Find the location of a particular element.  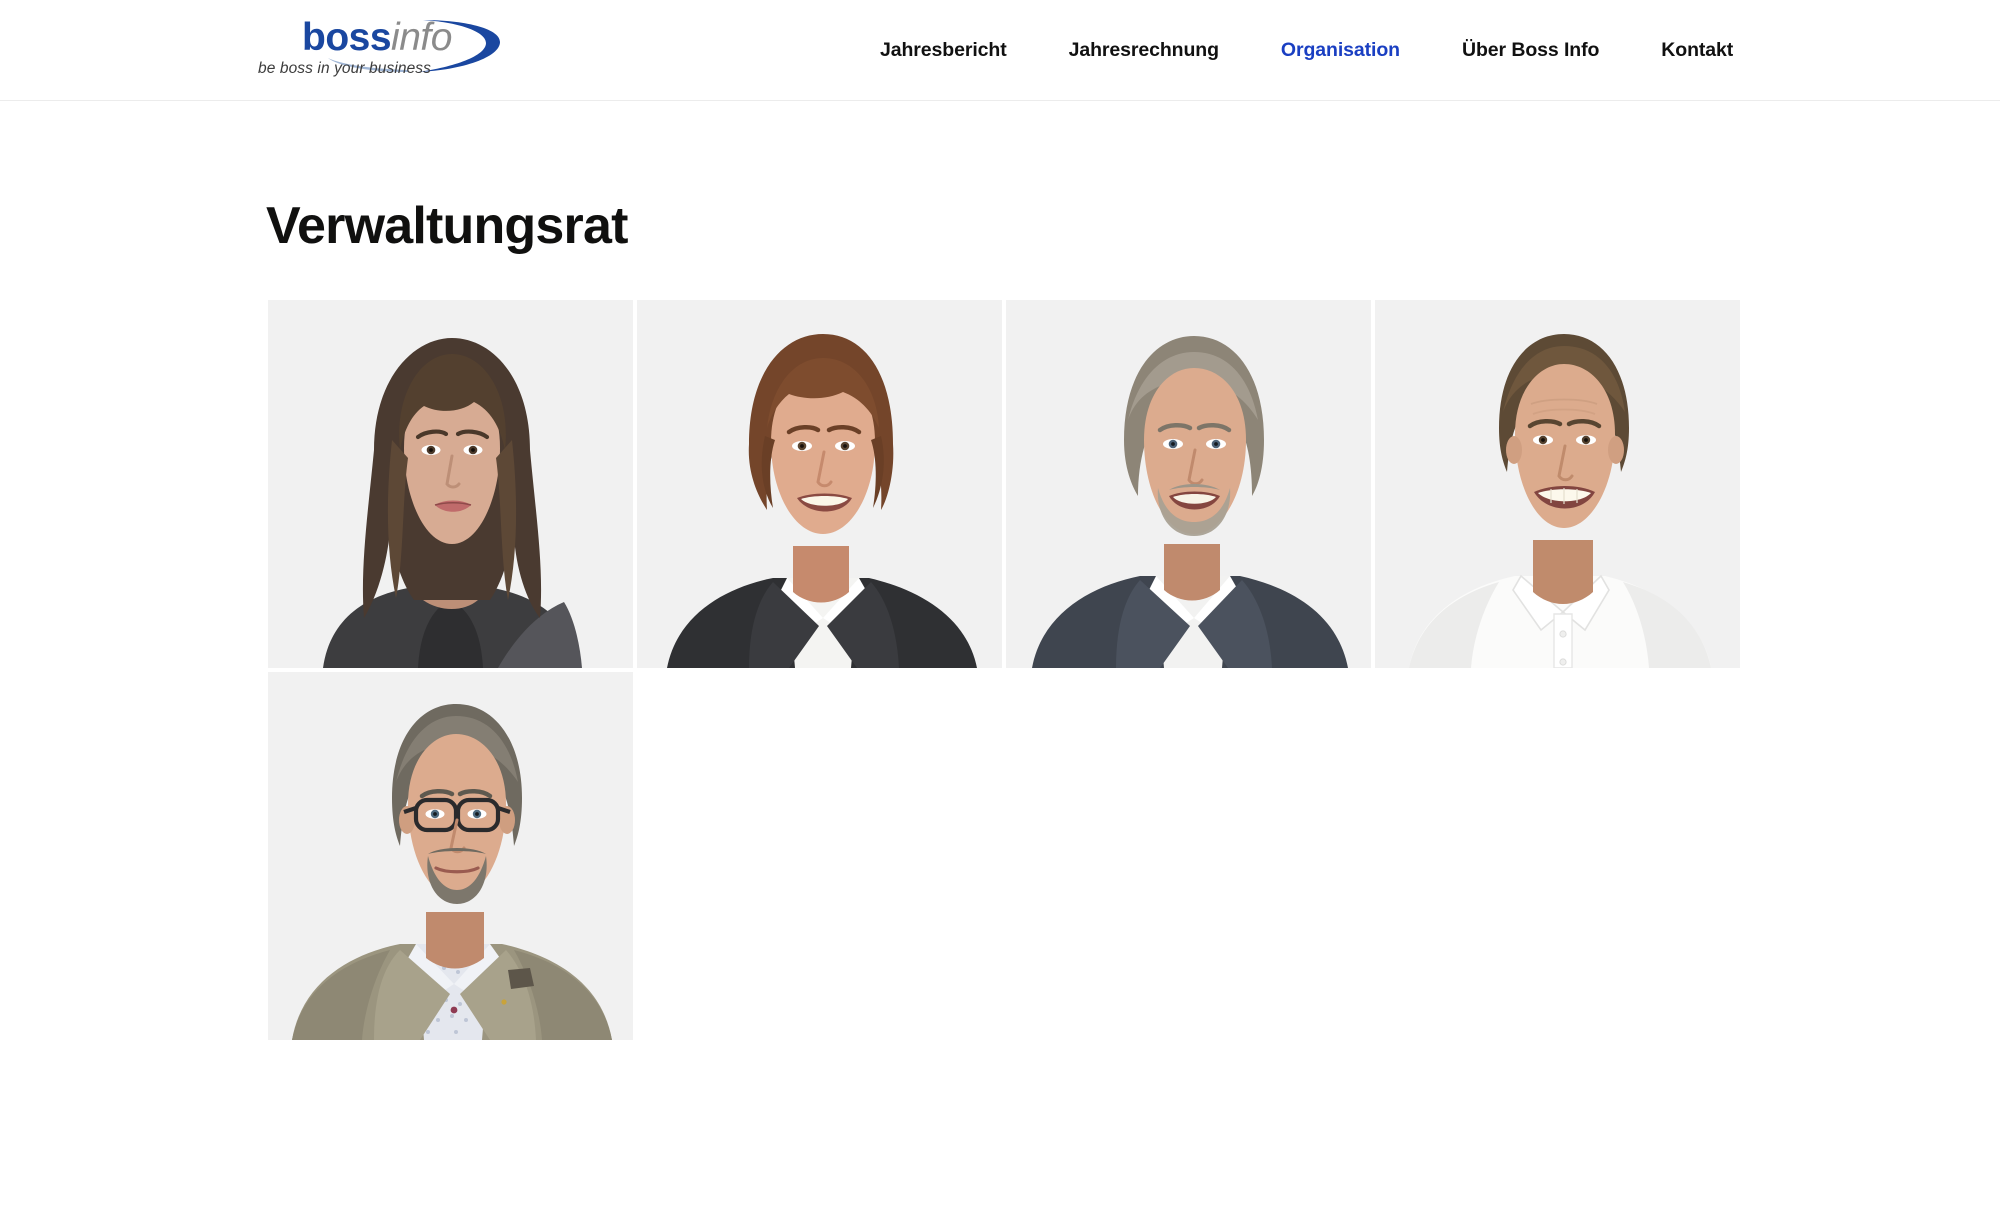

nav-item-jahresrechnung: Jahresrechnung is located at coordinates (1144, 50).